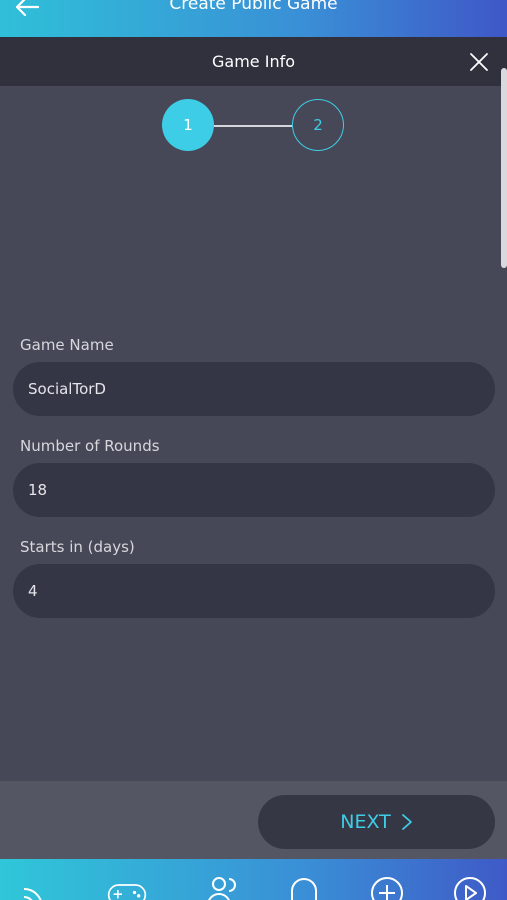 Image resolution: width=507 pixels, height=900 pixels. What do you see at coordinates (406, 822) in the screenshot?
I see `chevron-right-icon` at bounding box center [406, 822].